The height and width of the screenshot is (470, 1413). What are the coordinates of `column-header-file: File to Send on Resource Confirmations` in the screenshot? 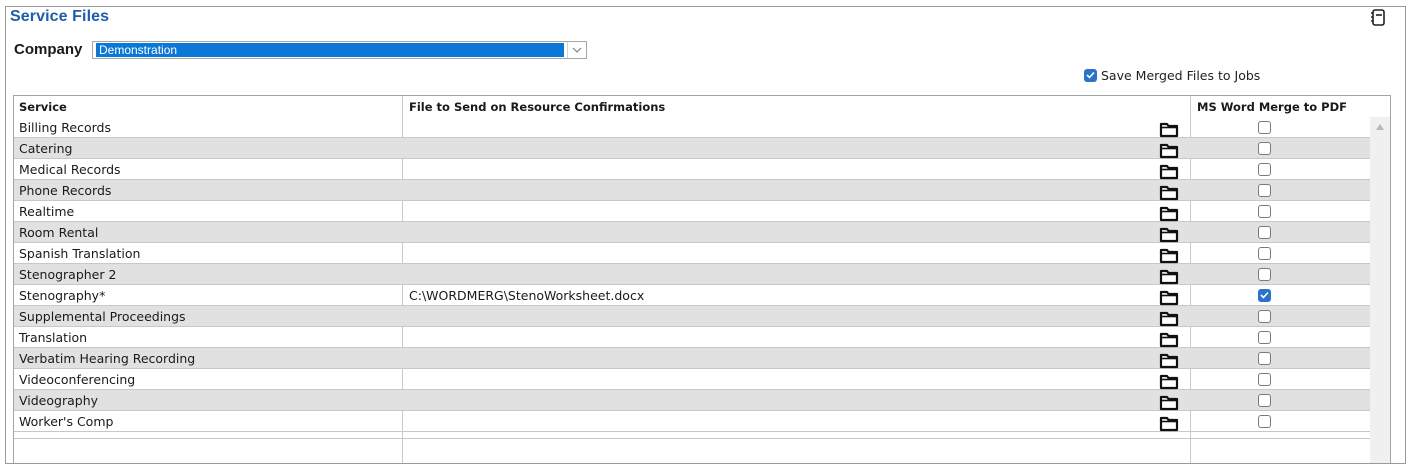 It's located at (537, 107).